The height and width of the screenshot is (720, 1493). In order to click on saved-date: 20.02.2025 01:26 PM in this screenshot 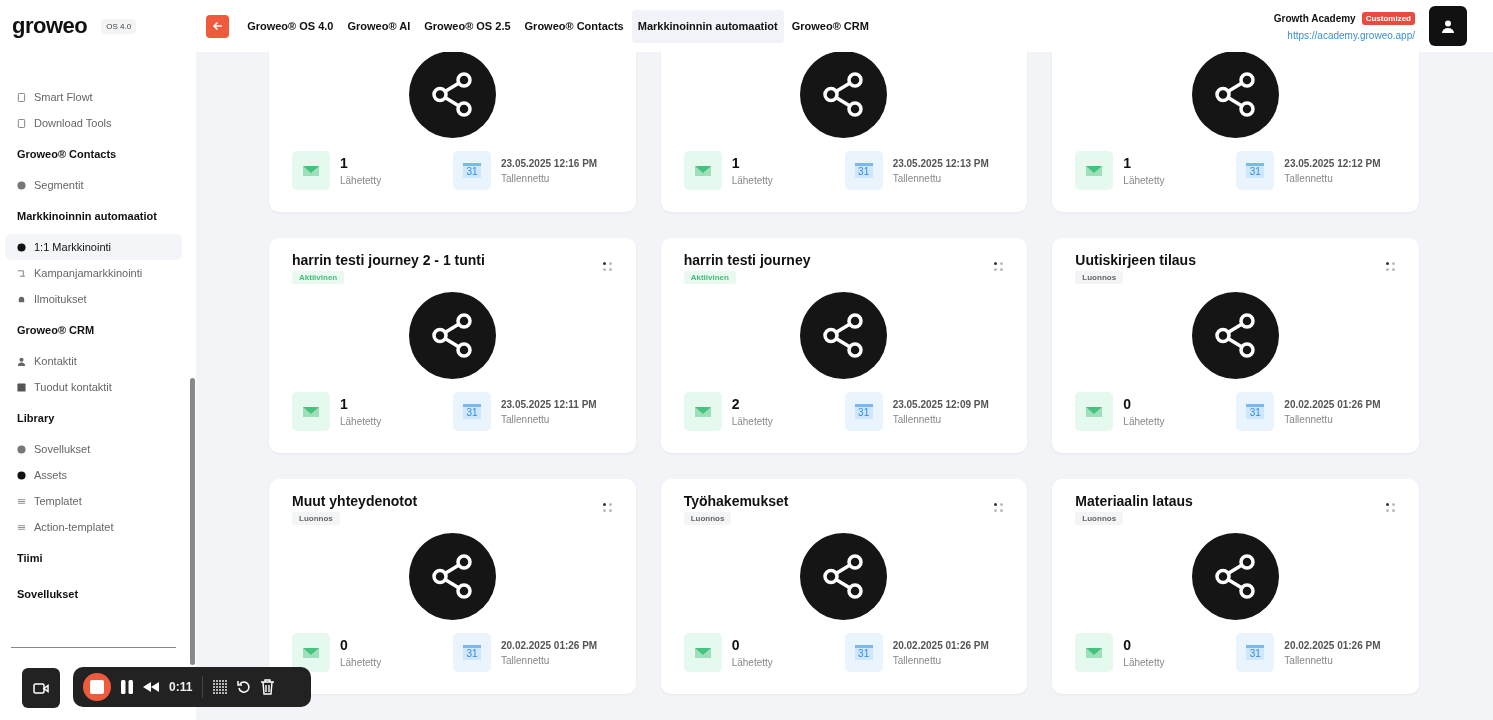, I will do `click(549, 645)`.